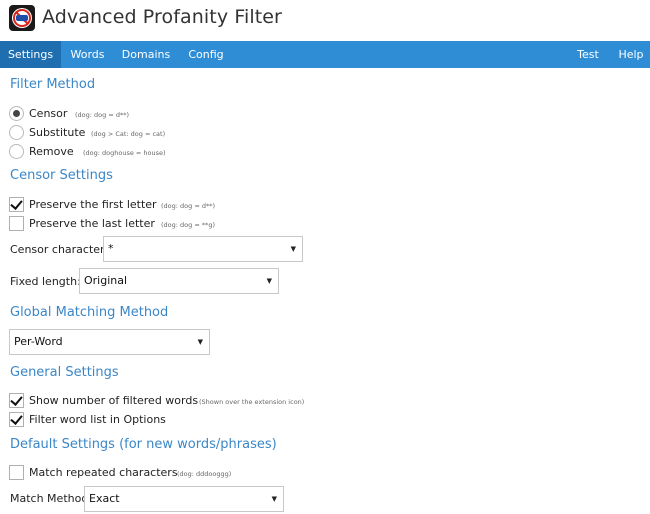 Image resolution: width=650 pixels, height=514 pixels. What do you see at coordinates (16, 472) in the screenshot?
I see `match-repeated-checkbox` at bounding box center [16, 472].